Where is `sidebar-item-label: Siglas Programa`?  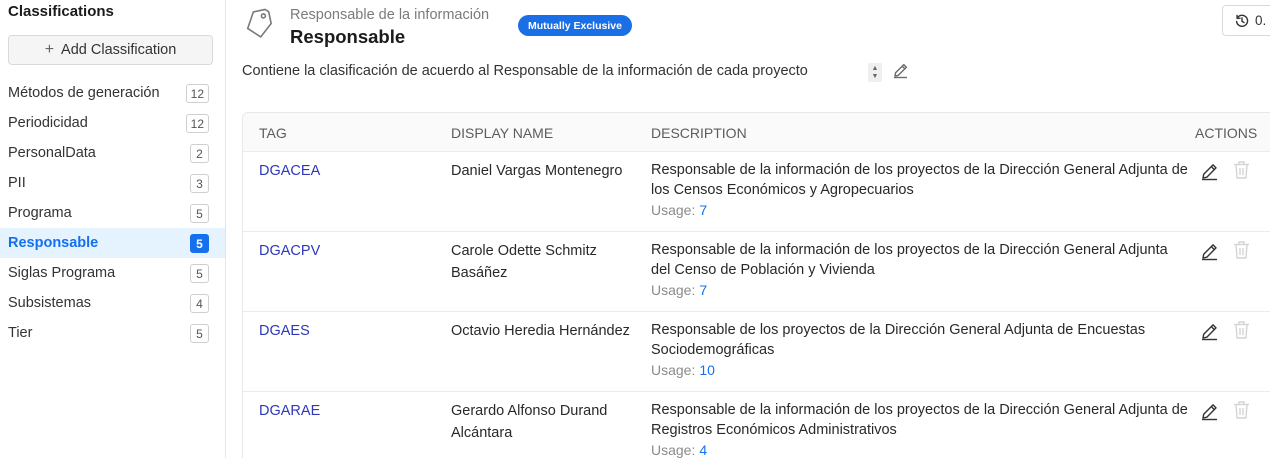 sidebar-item-label: Siglas Programa is located at coordinates (62, 273).